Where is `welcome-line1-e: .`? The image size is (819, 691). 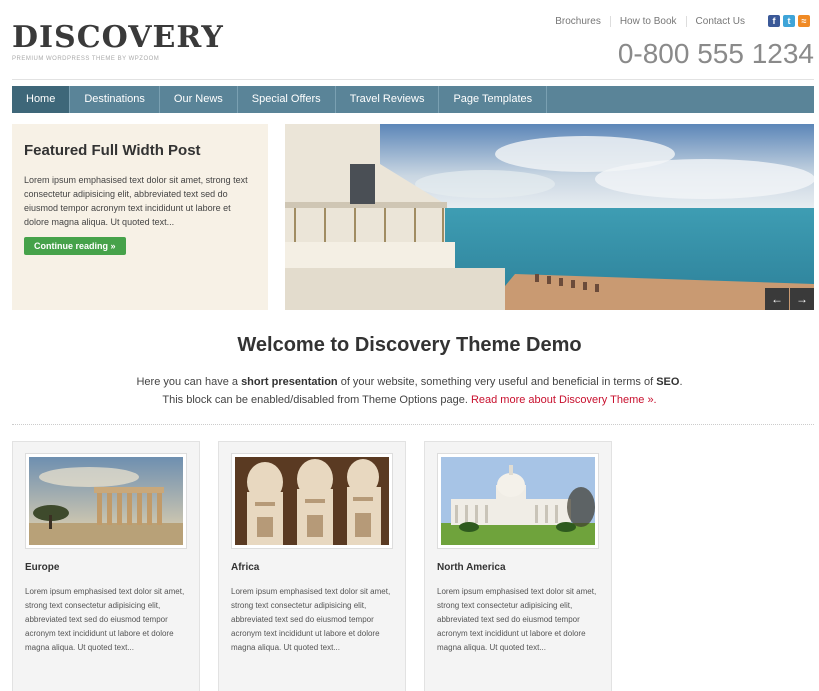
welcome-line1-e: . is located at coordinates (681, 382).